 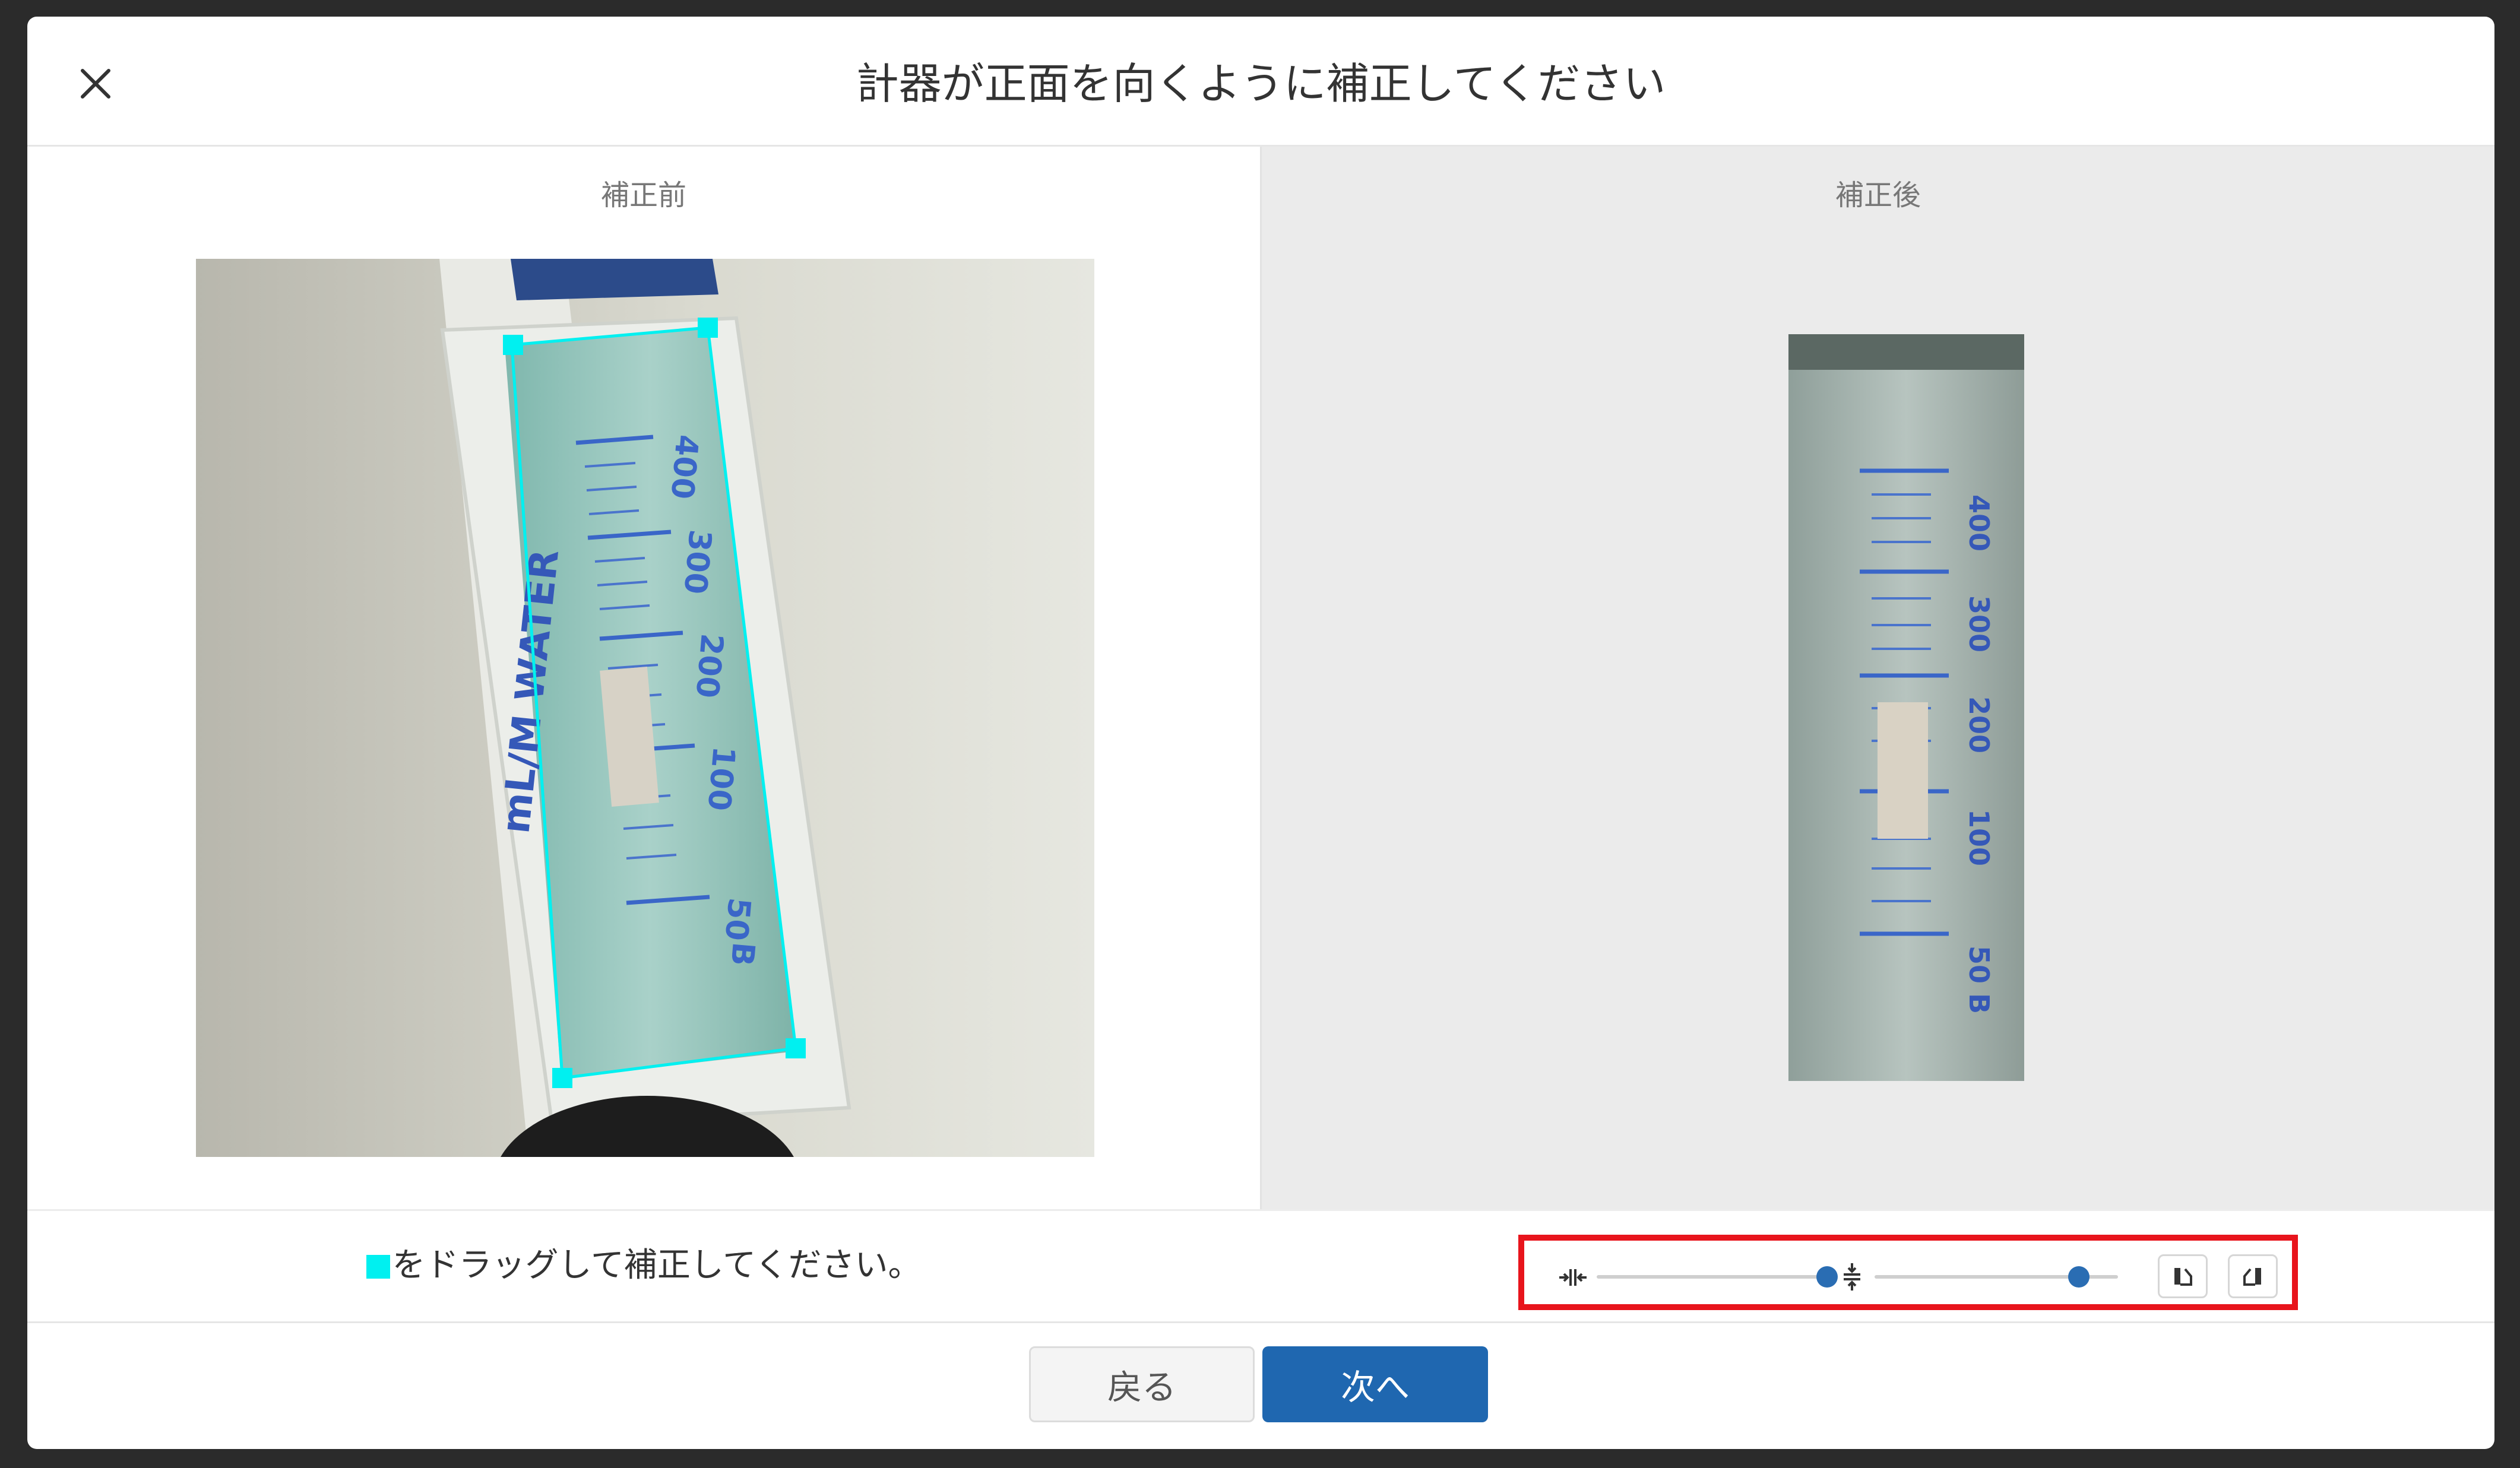 I want to click on width-adjust-icon, so click(x=1573, y=1277).